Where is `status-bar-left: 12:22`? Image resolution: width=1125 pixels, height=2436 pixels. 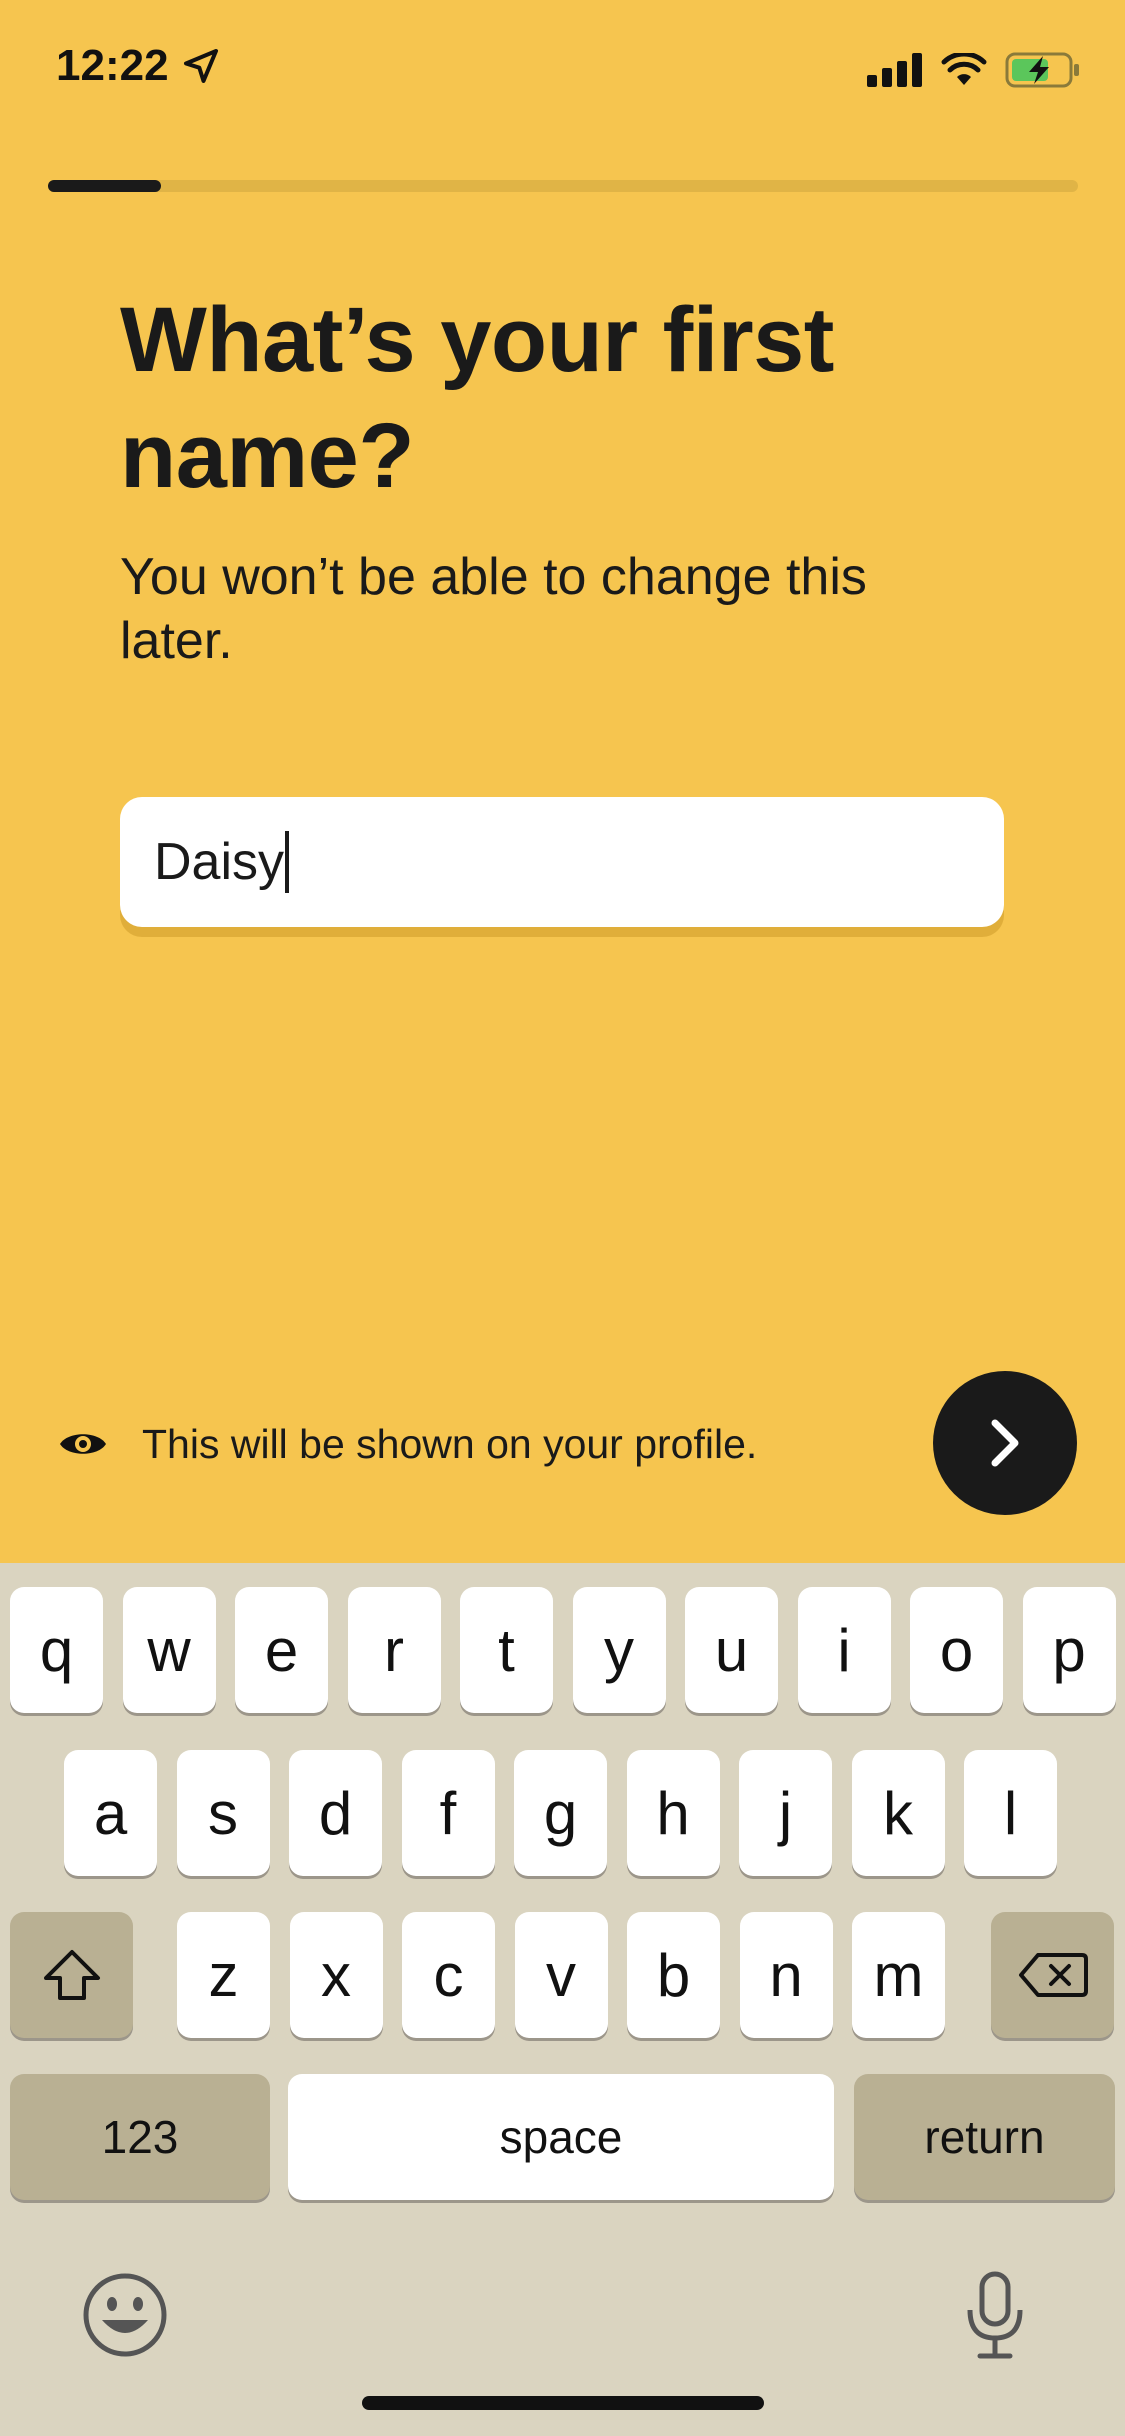 status-bar-left: 12:22 is located at coordinates (138, 66).